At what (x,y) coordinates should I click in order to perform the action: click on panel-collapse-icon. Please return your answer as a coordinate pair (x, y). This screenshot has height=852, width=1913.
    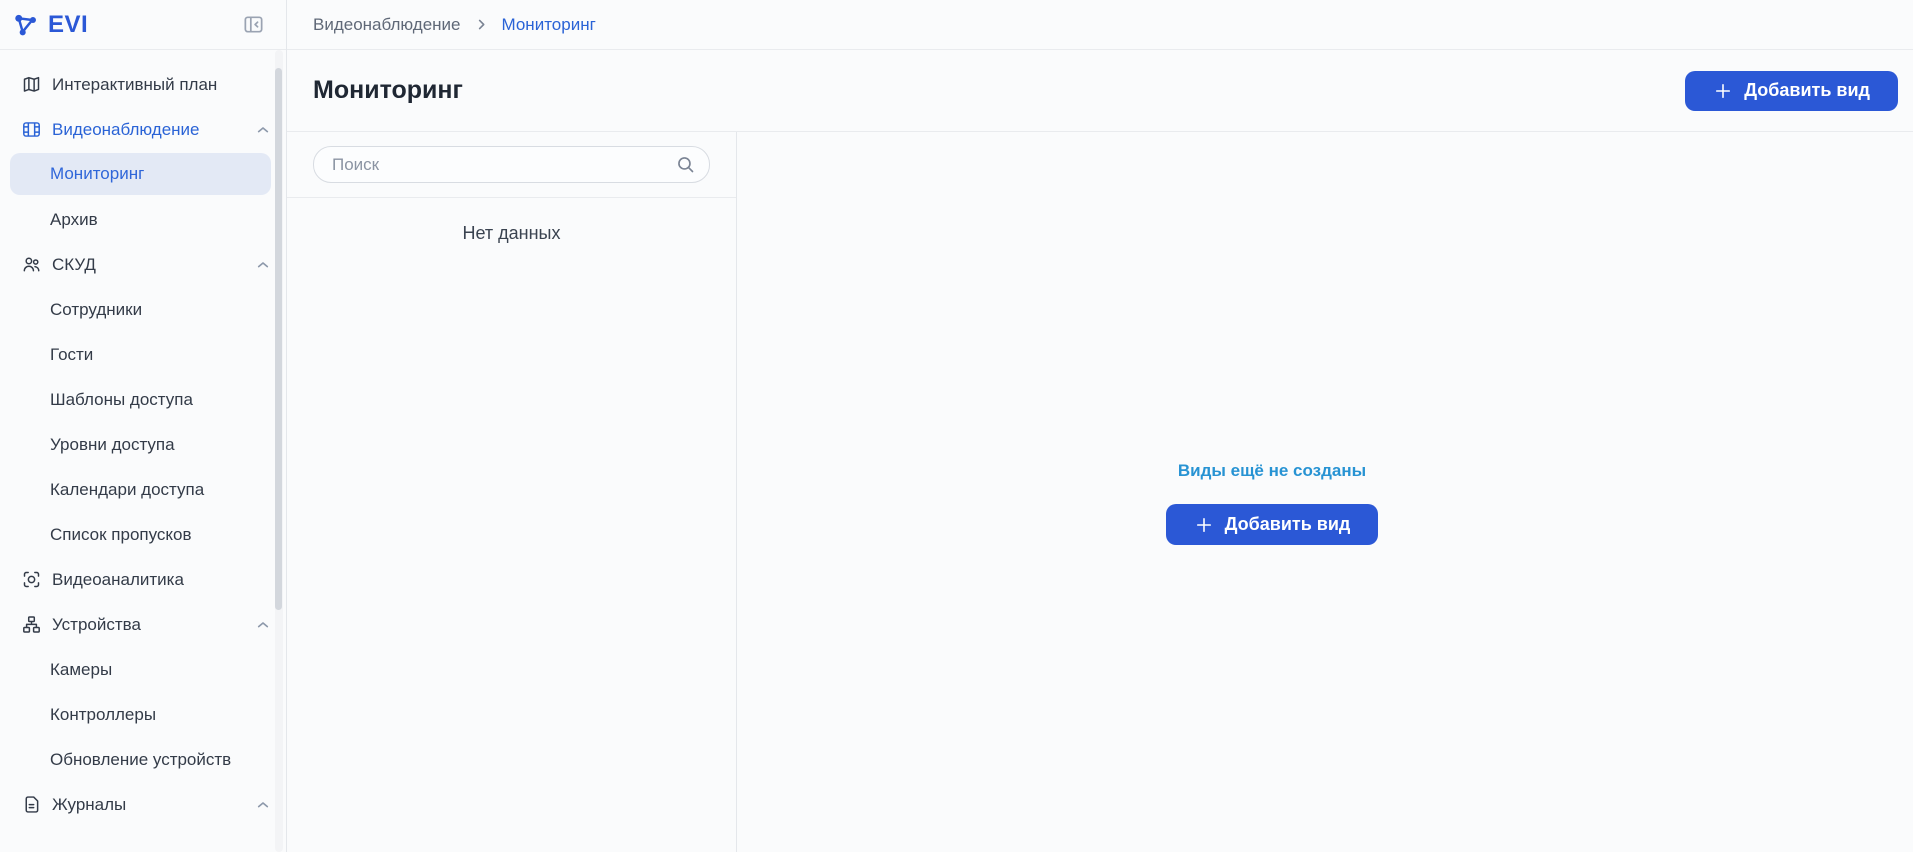
    Looking at the image, I should click on (253, 25).